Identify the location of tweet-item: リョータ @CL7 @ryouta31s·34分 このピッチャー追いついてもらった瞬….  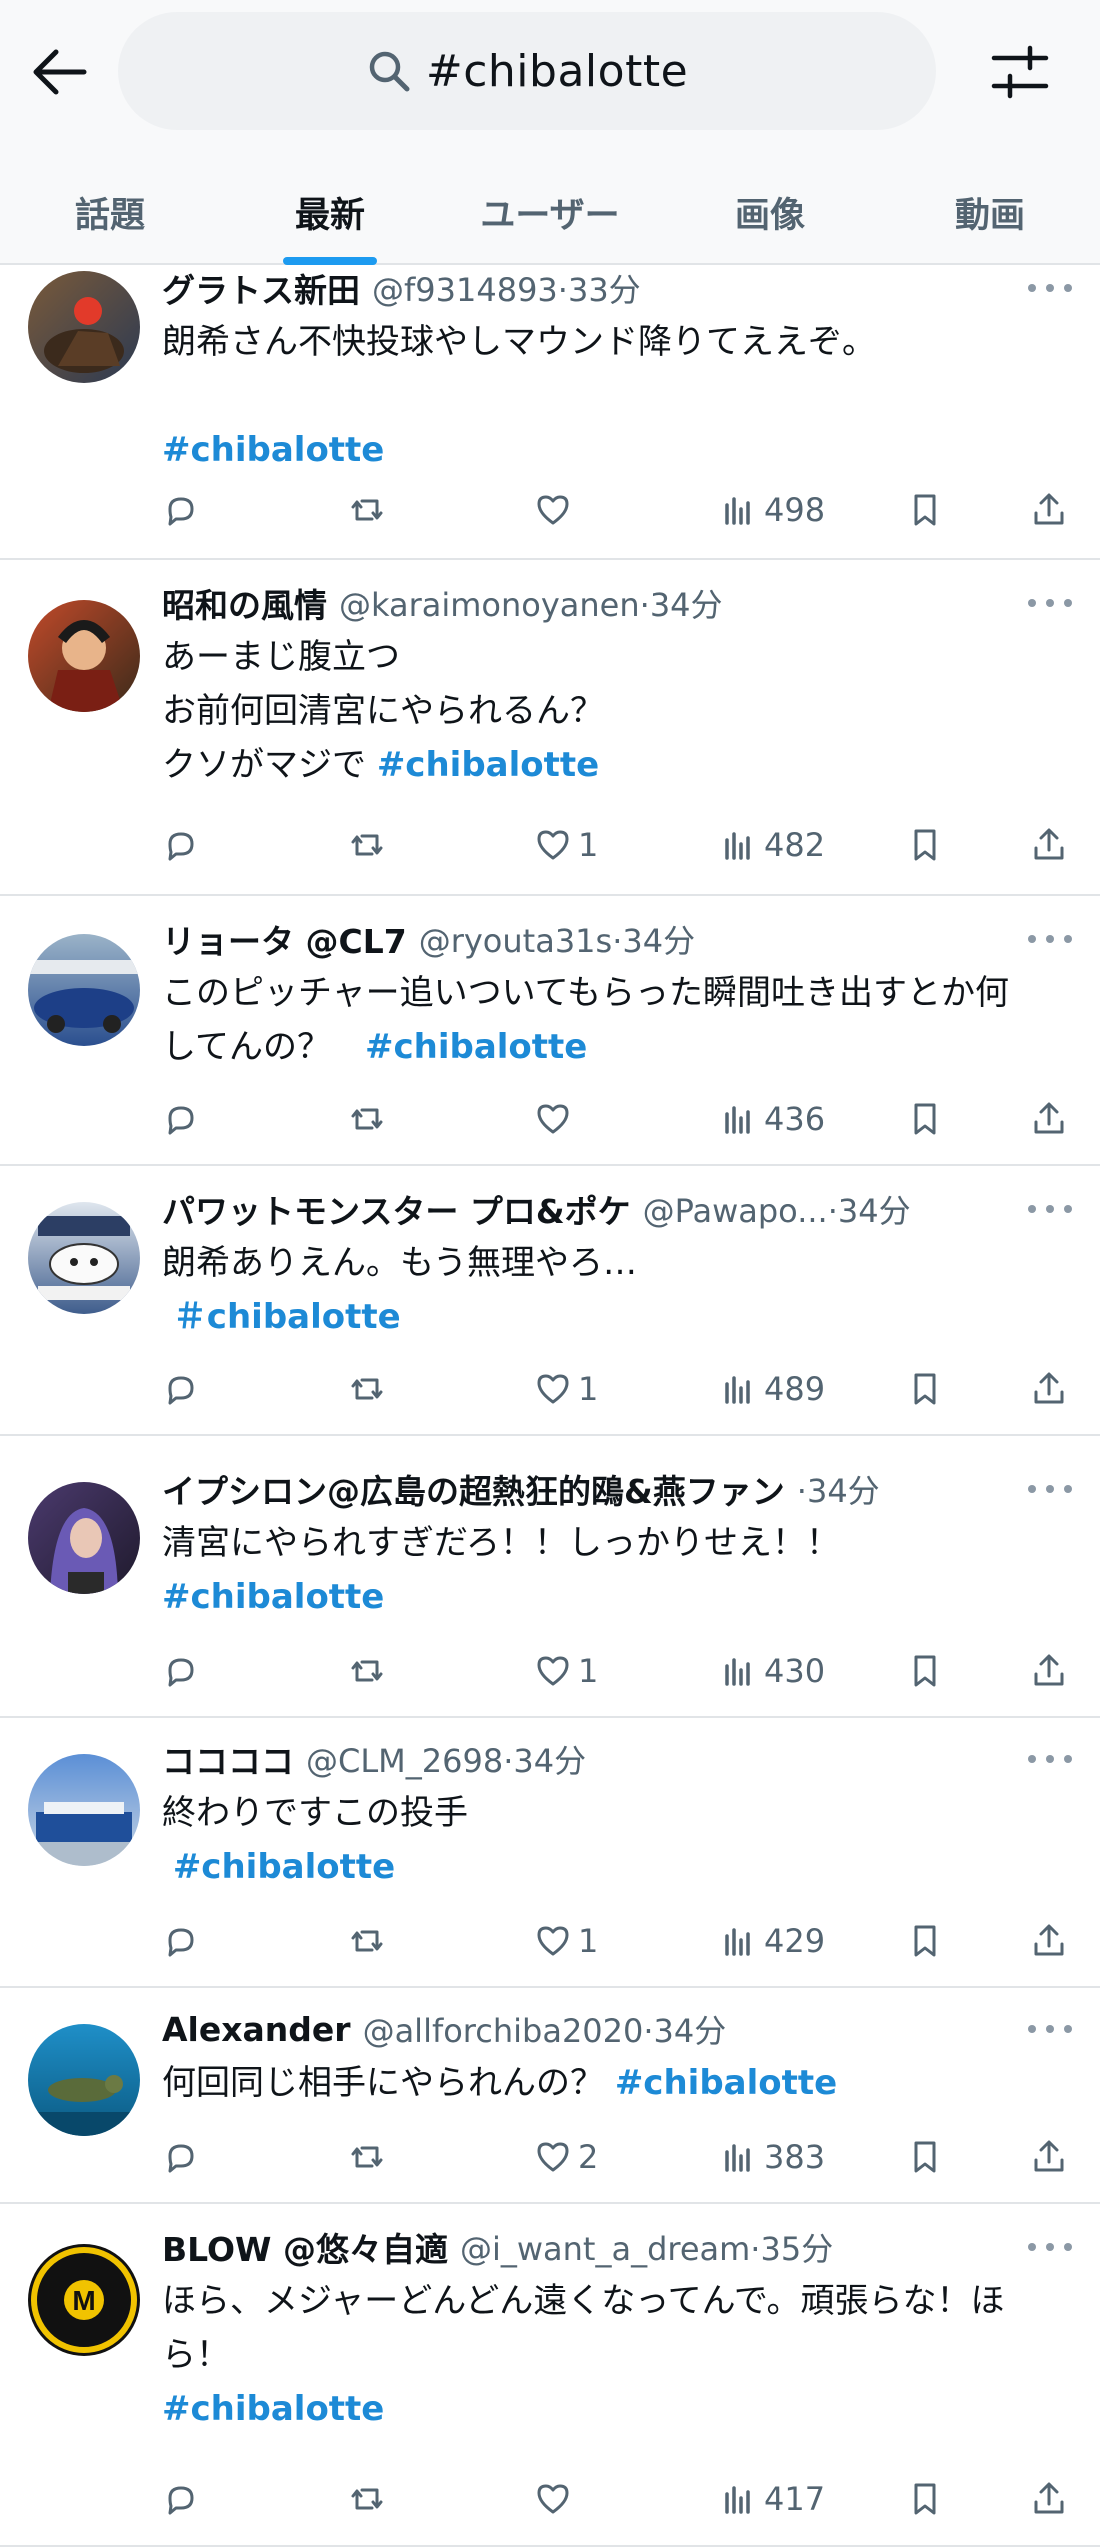
(550, 1031).